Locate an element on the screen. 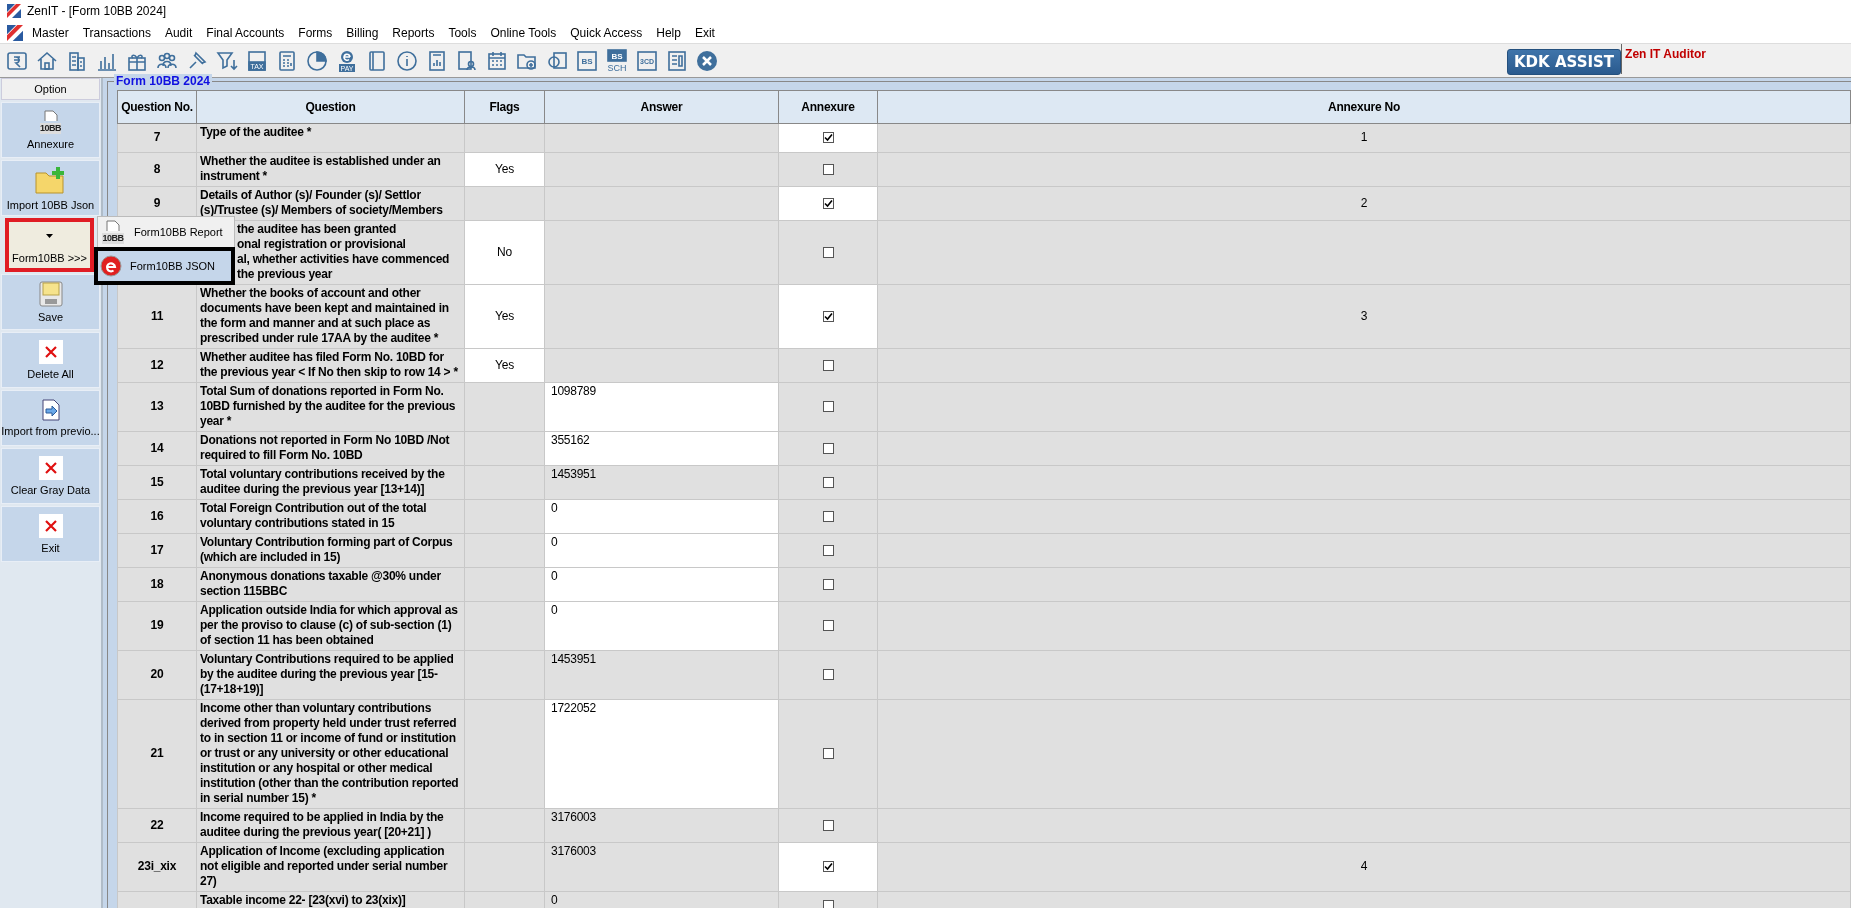 This screenshot has width=1851, height=908. question-cell: Type of the auditee * is located at coordinates (330, 138).